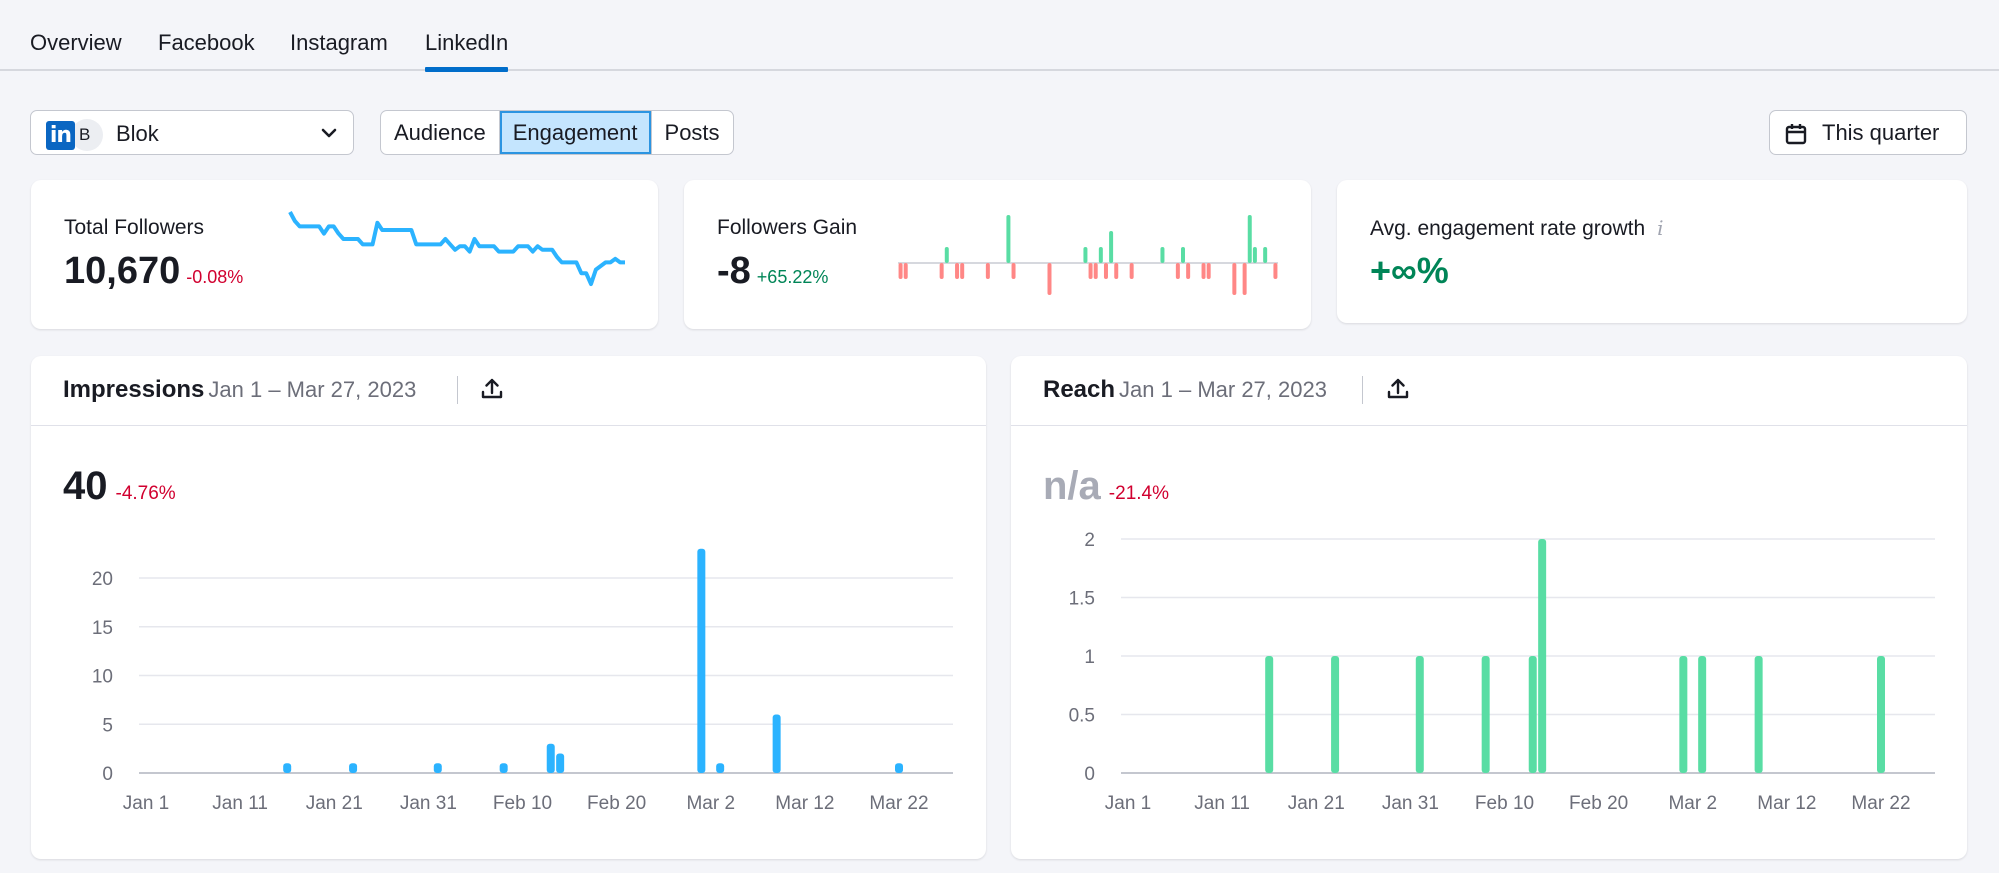 The height and width of the screenshot is (873, 1999). I want to click on reach-title: Reach Jan 1 – Mar 27, 2023, so click(1185, 390).